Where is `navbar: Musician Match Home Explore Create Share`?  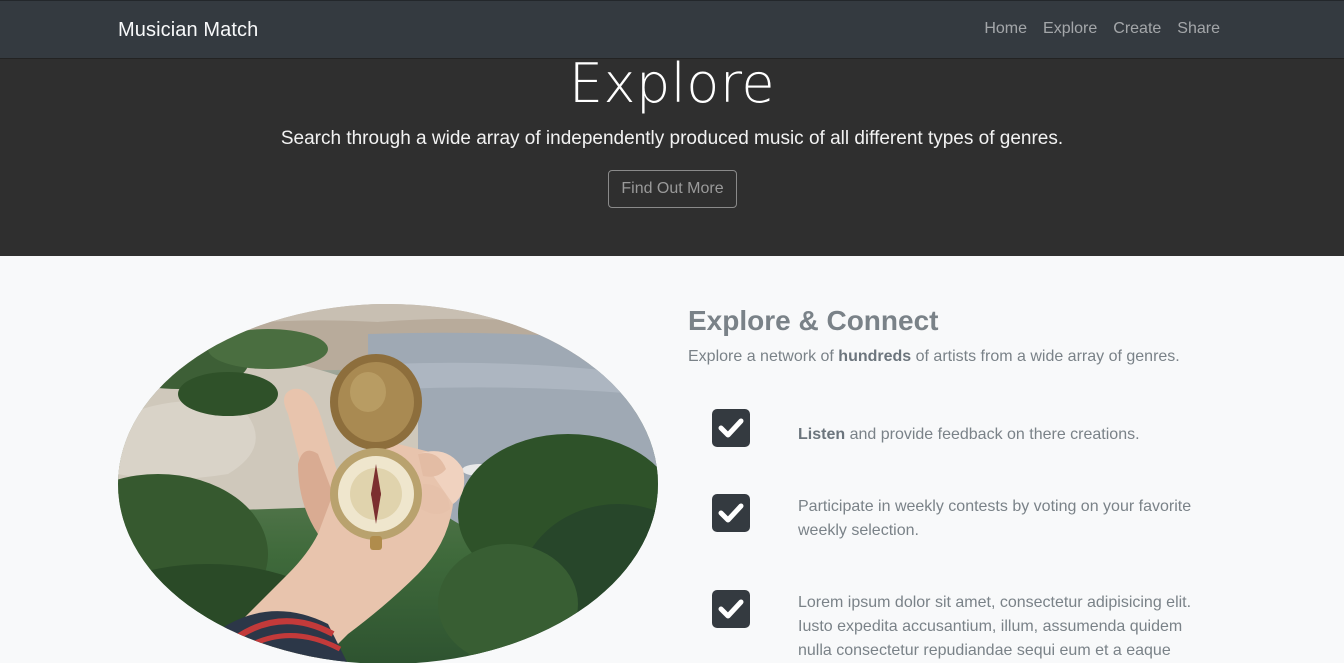 navbar: Musician Match Home Explore Create Share is located at coordinates (672, 29).